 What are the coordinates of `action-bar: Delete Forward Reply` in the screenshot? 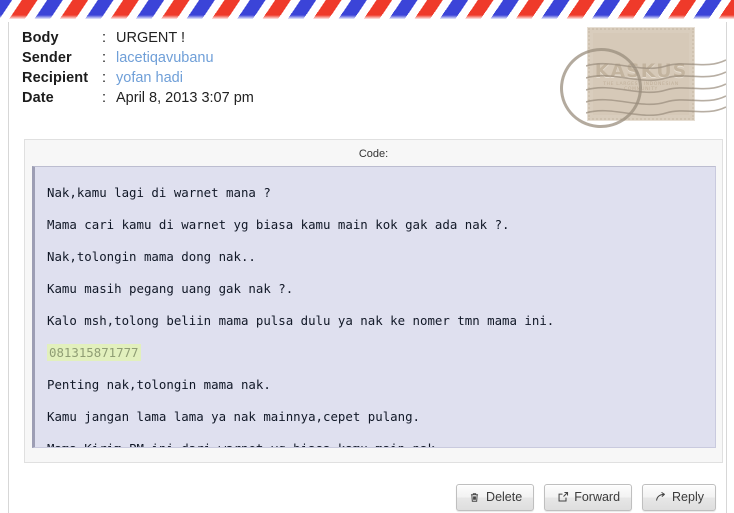 It's located at (363, 497).